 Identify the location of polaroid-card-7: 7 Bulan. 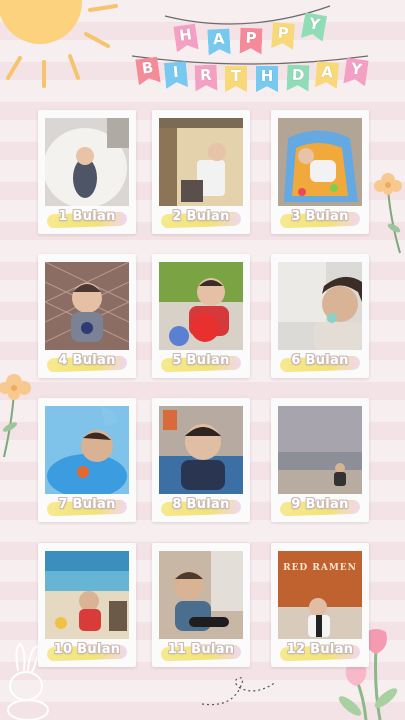
(87, 460).